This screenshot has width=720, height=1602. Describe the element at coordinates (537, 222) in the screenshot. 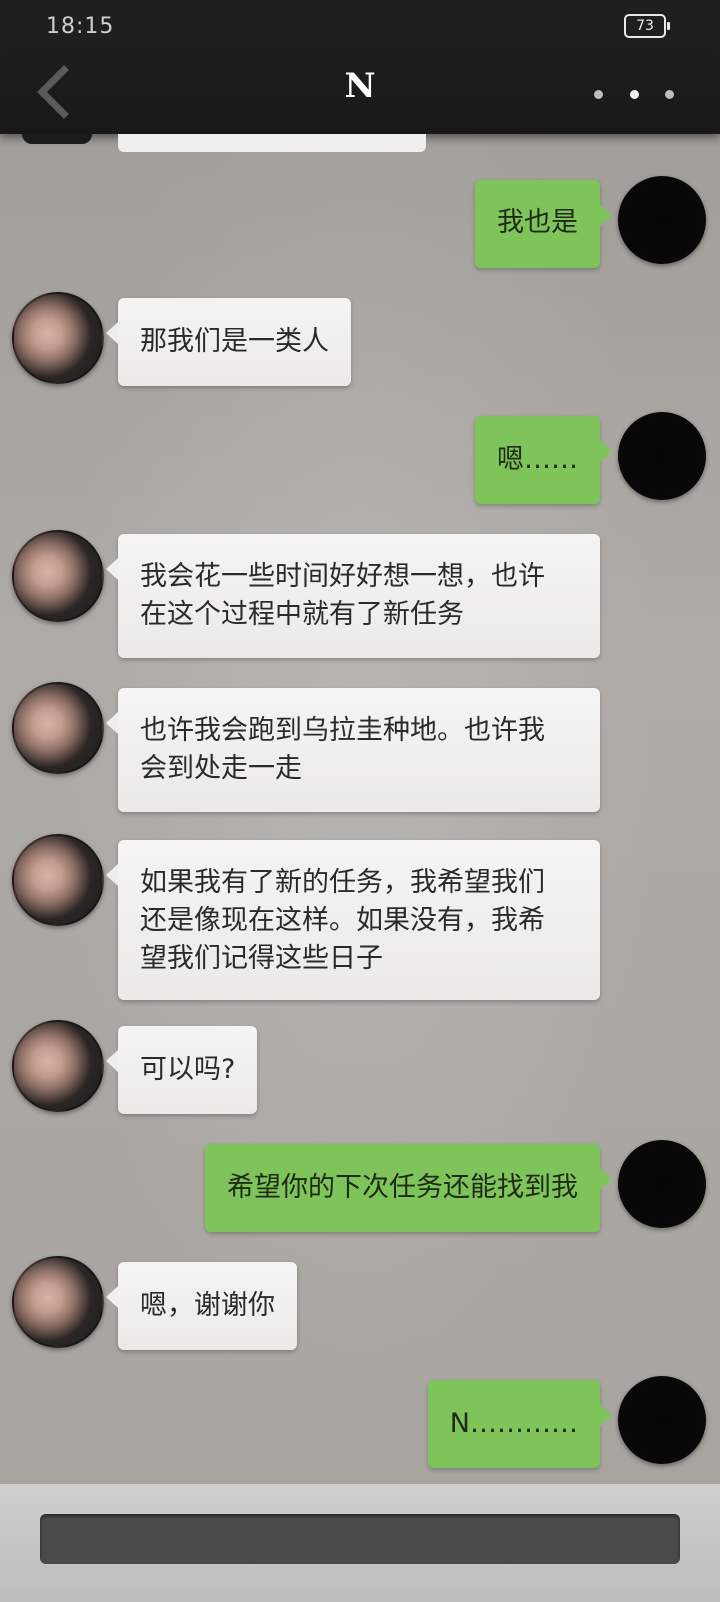

I see `message-text: 我也是` at that location.